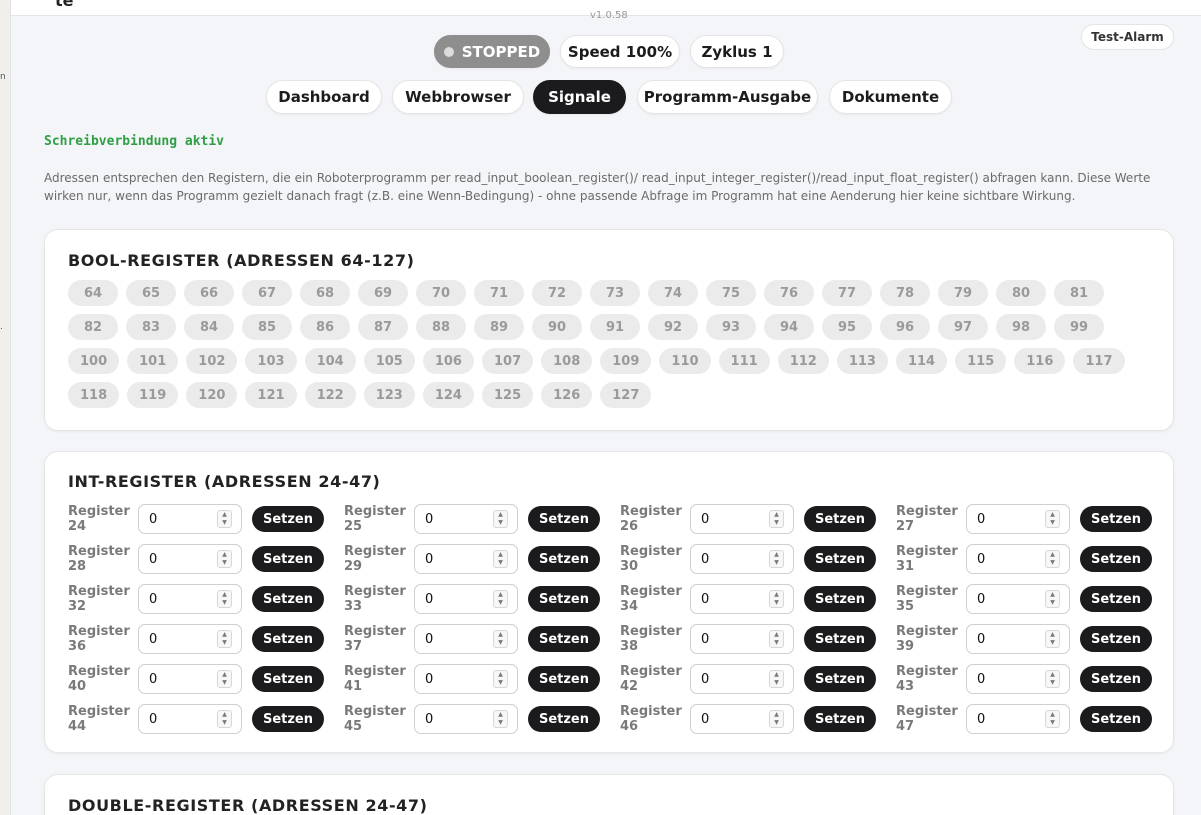  What do you see at coordinates (615, 293) in the screenshot?
I see `bool-register-chip: 73` at bounding box center [615, 293].